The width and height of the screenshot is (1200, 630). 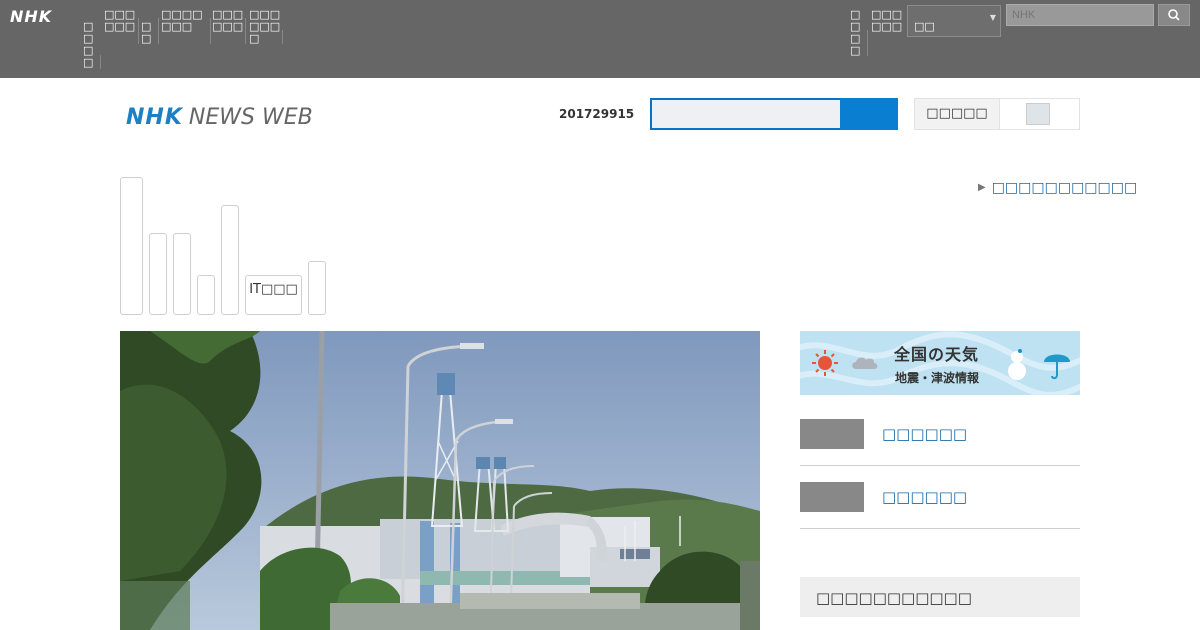 I want to click on side-section-header: □□□□□□□□□□□, so click(x=940, y=597).